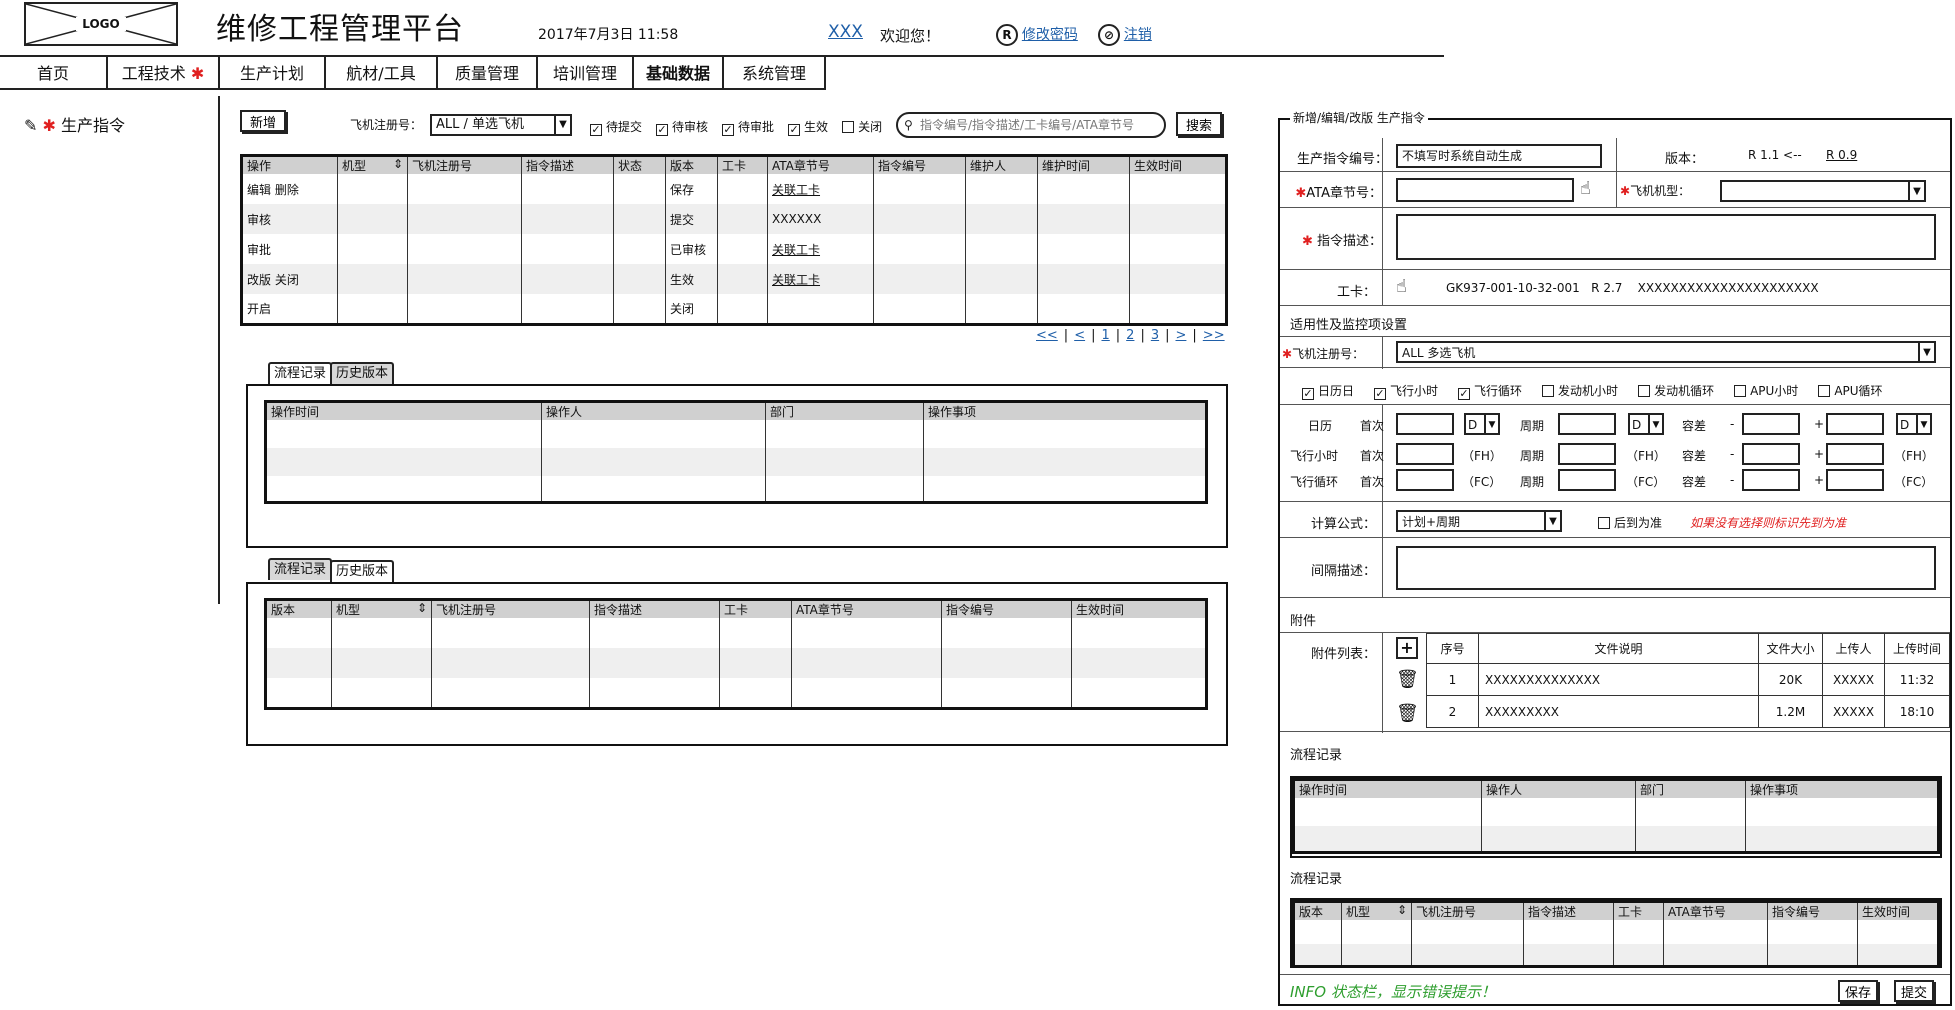  Describe the element at coordinates (1823, 191) in the screenshot. I see `aircraft-type-select: ▼` at that location.